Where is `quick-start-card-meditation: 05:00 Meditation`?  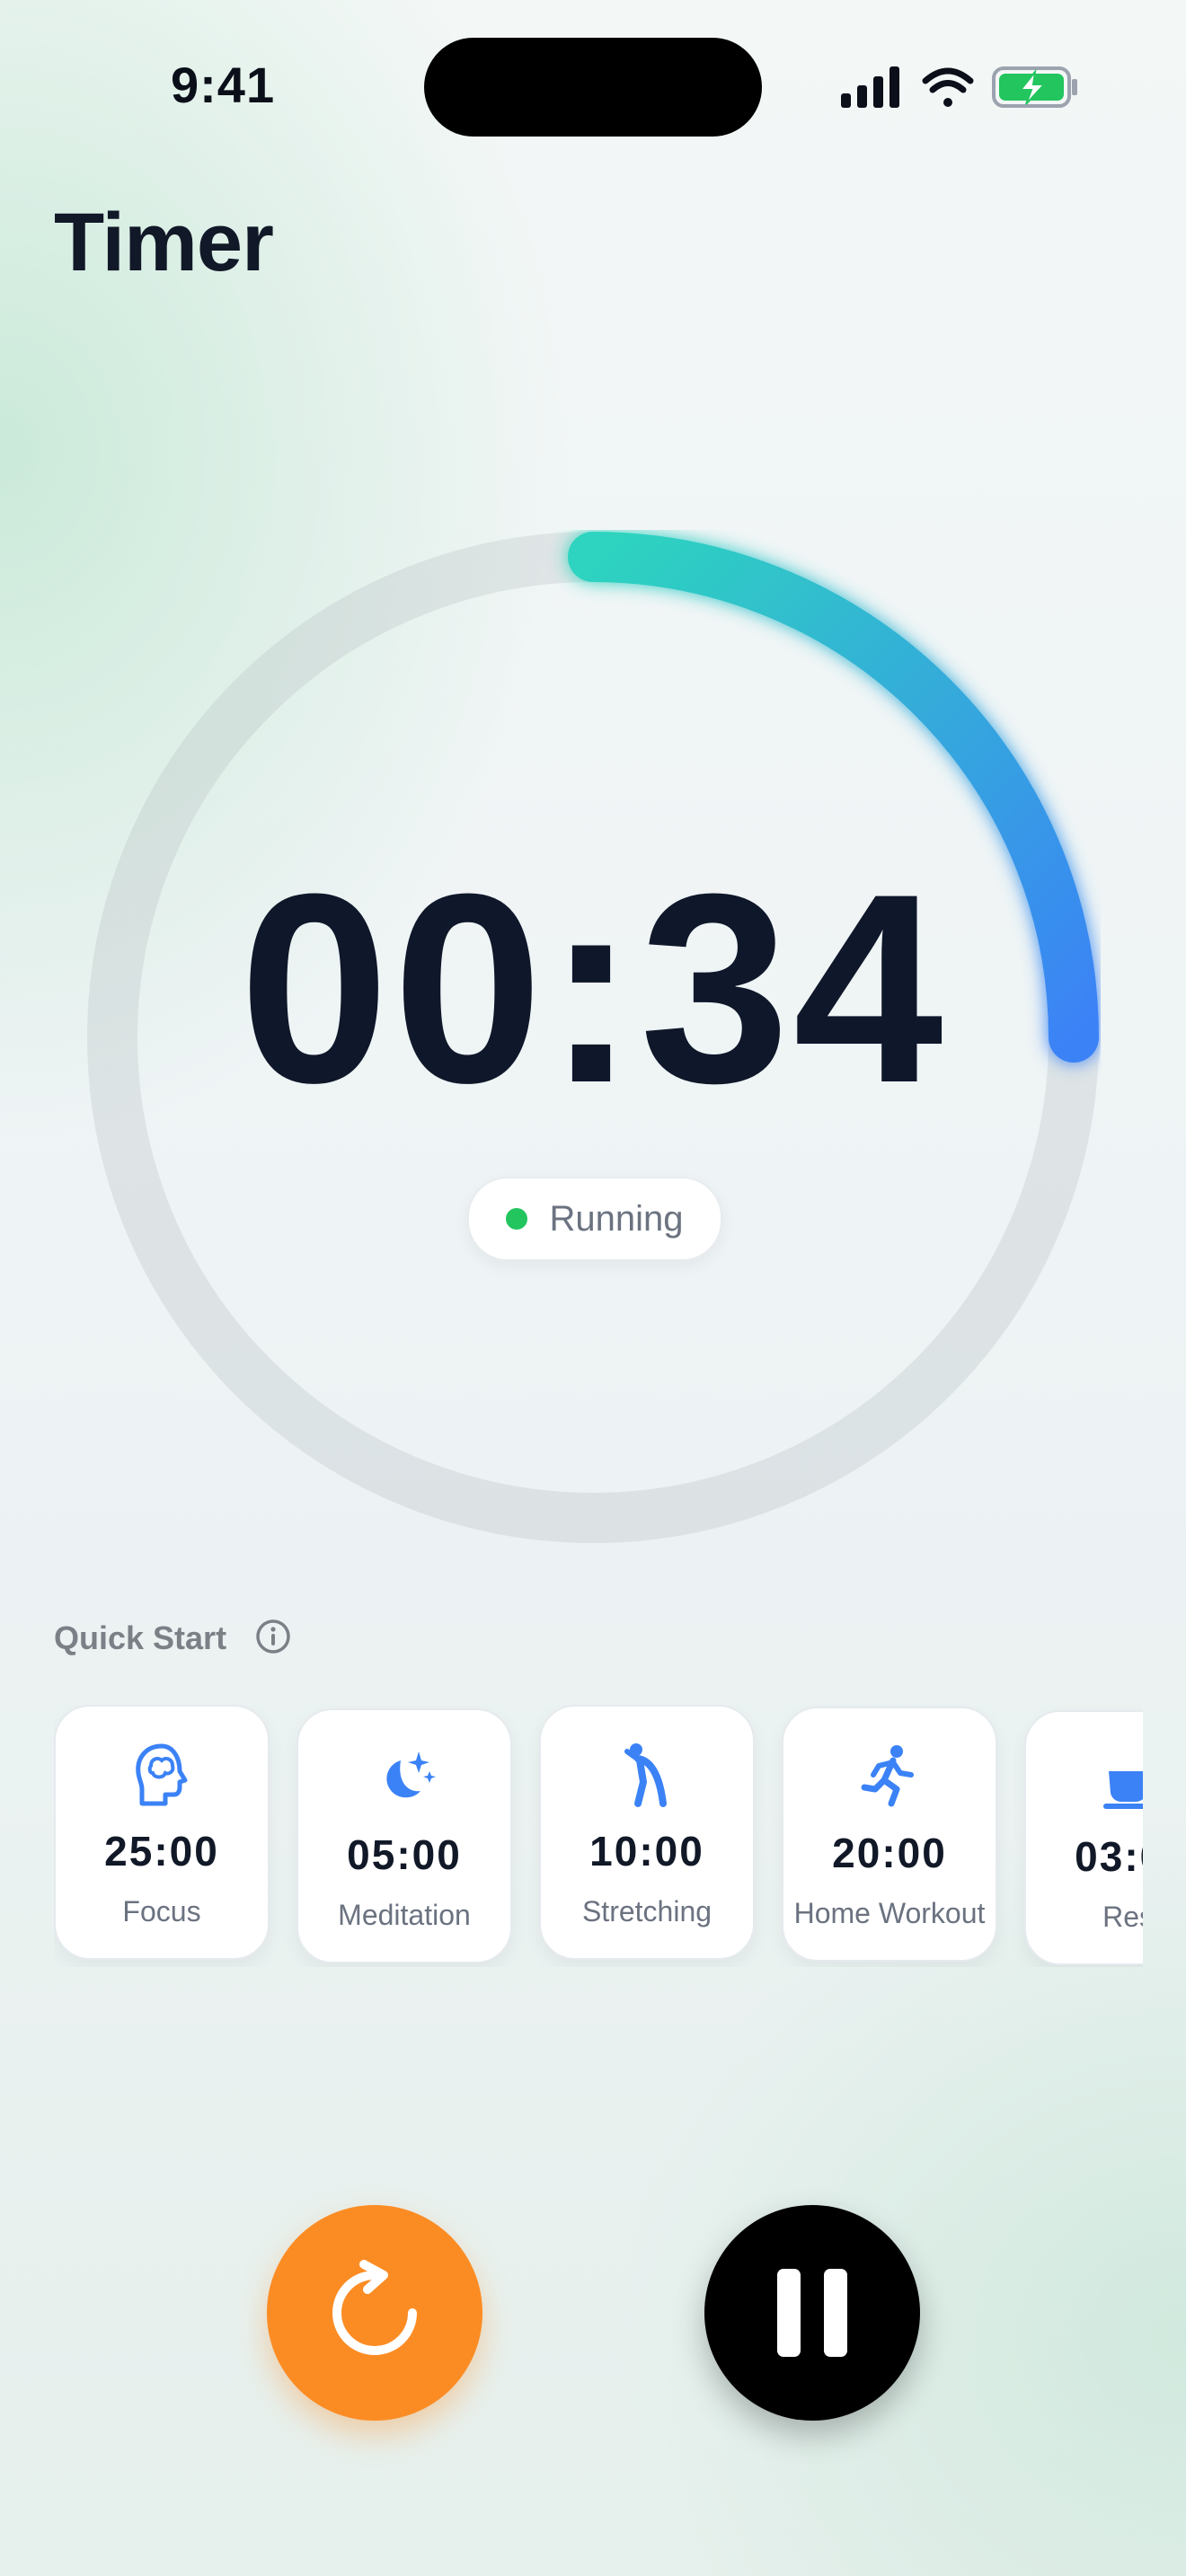
quick-start-card-meditation: 05:00 Meditation is located at coordinates (404, 1835).